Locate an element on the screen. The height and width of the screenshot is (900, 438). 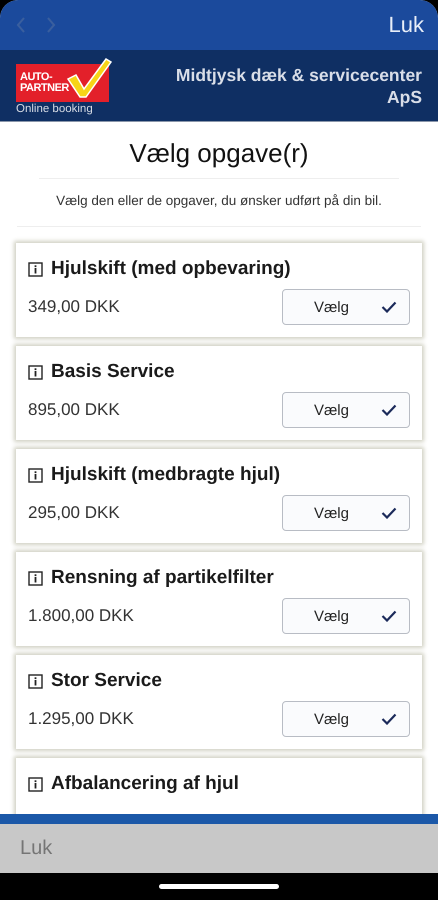
task-price: 1.800,00 DKK is located at coordinates (81, 616).